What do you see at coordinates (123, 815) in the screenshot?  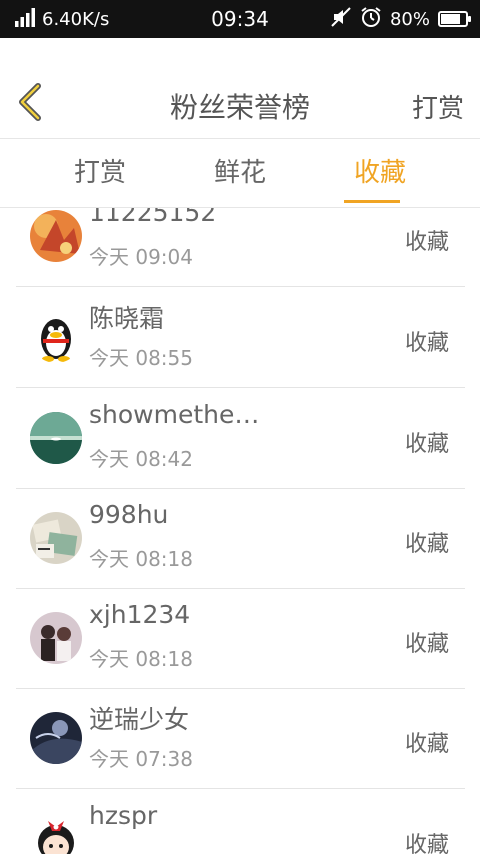 I see `list-item-name: hzspr` at bounding box center [123, 815].